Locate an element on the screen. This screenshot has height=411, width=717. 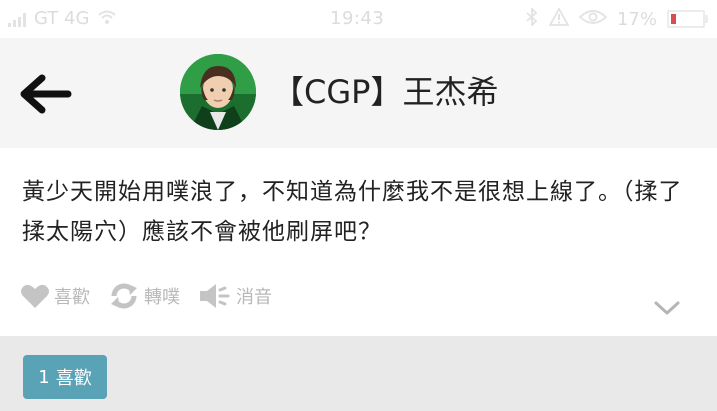
page-title: 【CGP】王杰希 is located at coordinates (385, 92).